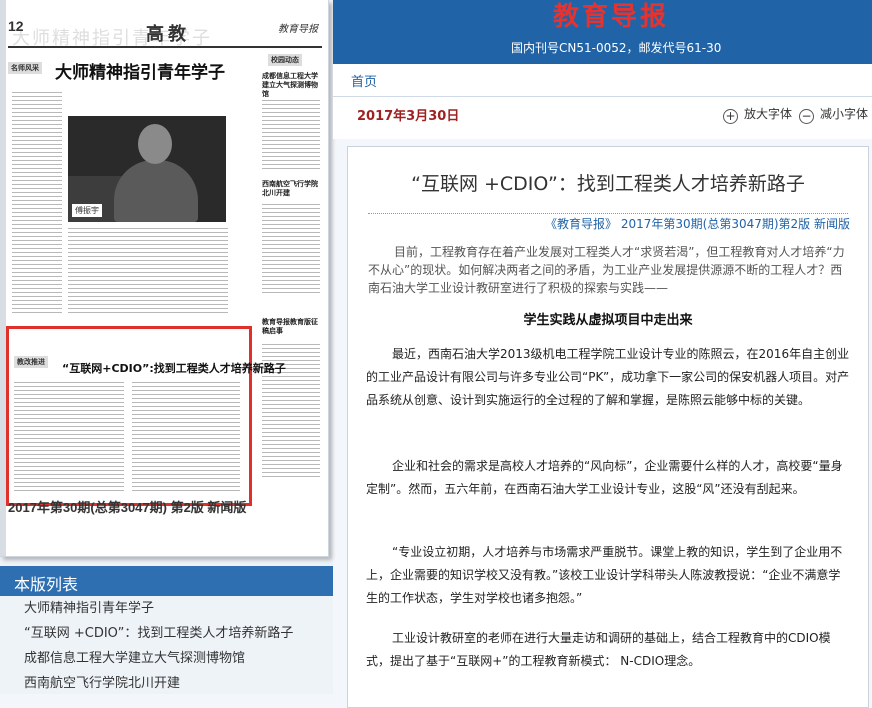 This screenshot has height=708, width=872. Describe the element at coordinates (25, 68) in the screenshot. I see `newspaper-tag-left: 名师风采` at that location.